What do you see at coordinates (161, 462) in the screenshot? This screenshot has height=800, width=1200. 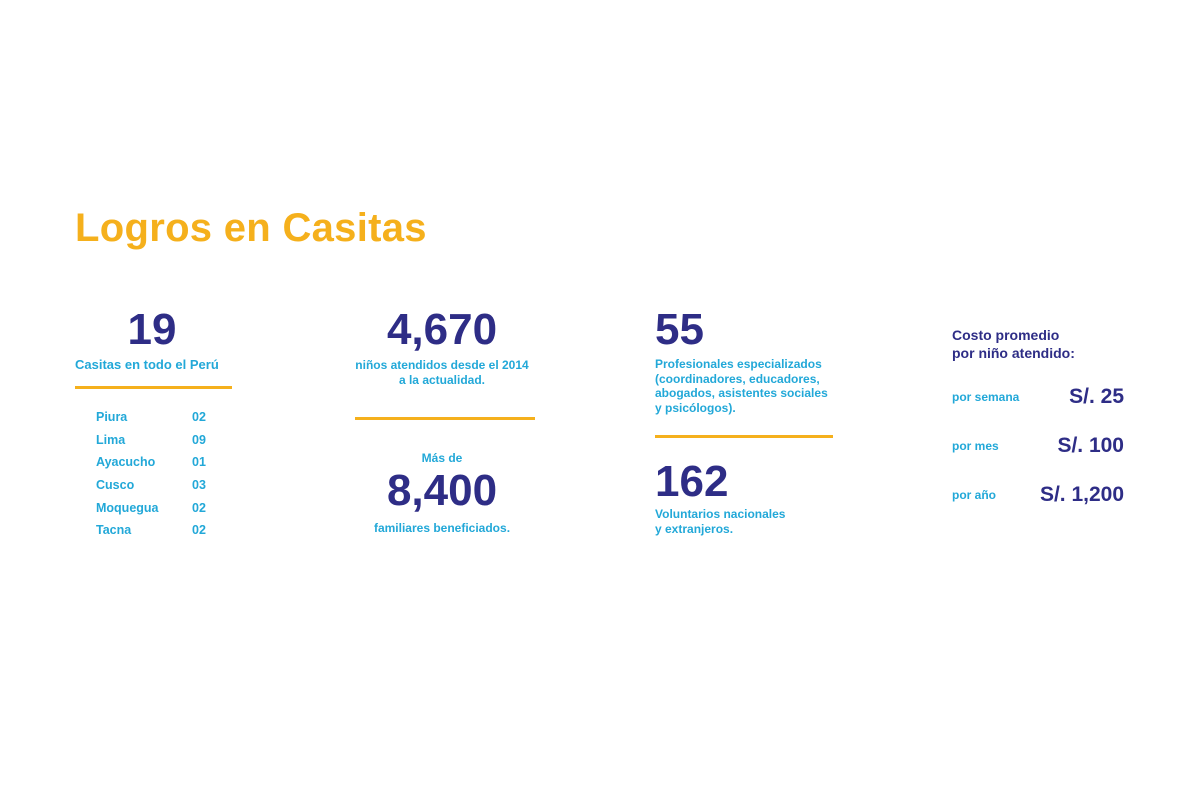 I see `list-item: Ayacucho 01` at bounding box center [161, 462].